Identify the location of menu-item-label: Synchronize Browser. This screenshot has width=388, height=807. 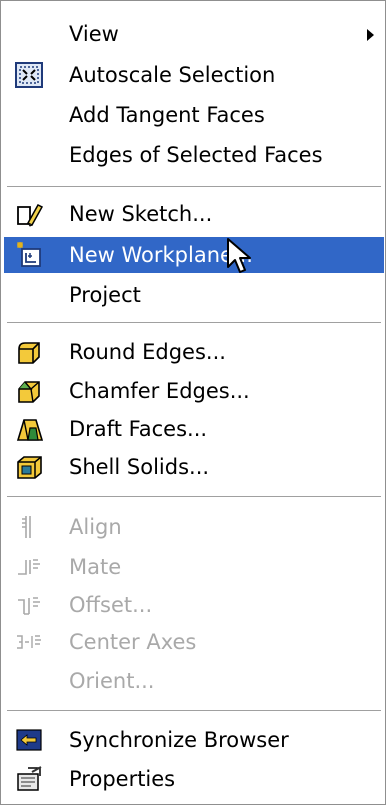
(179, 740).